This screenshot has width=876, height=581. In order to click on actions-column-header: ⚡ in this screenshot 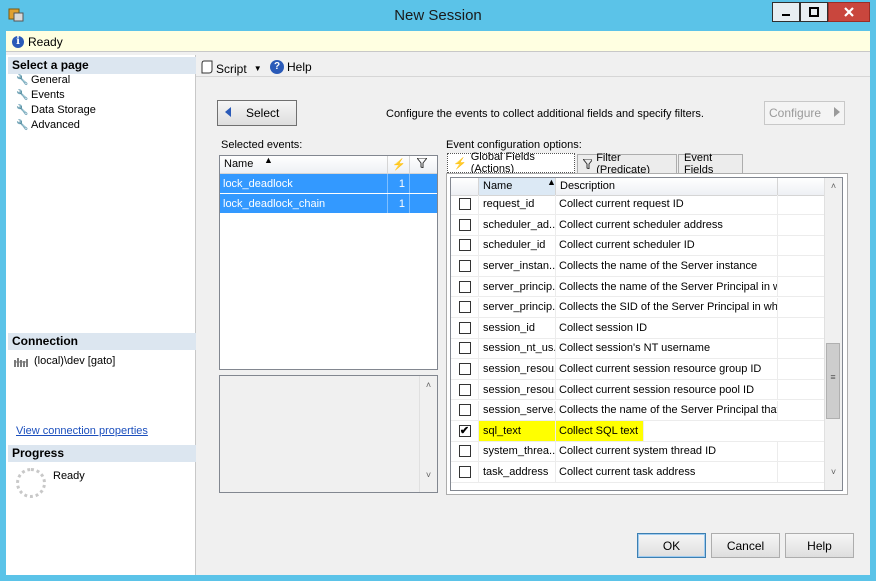, I will do `click(399, 164)`.